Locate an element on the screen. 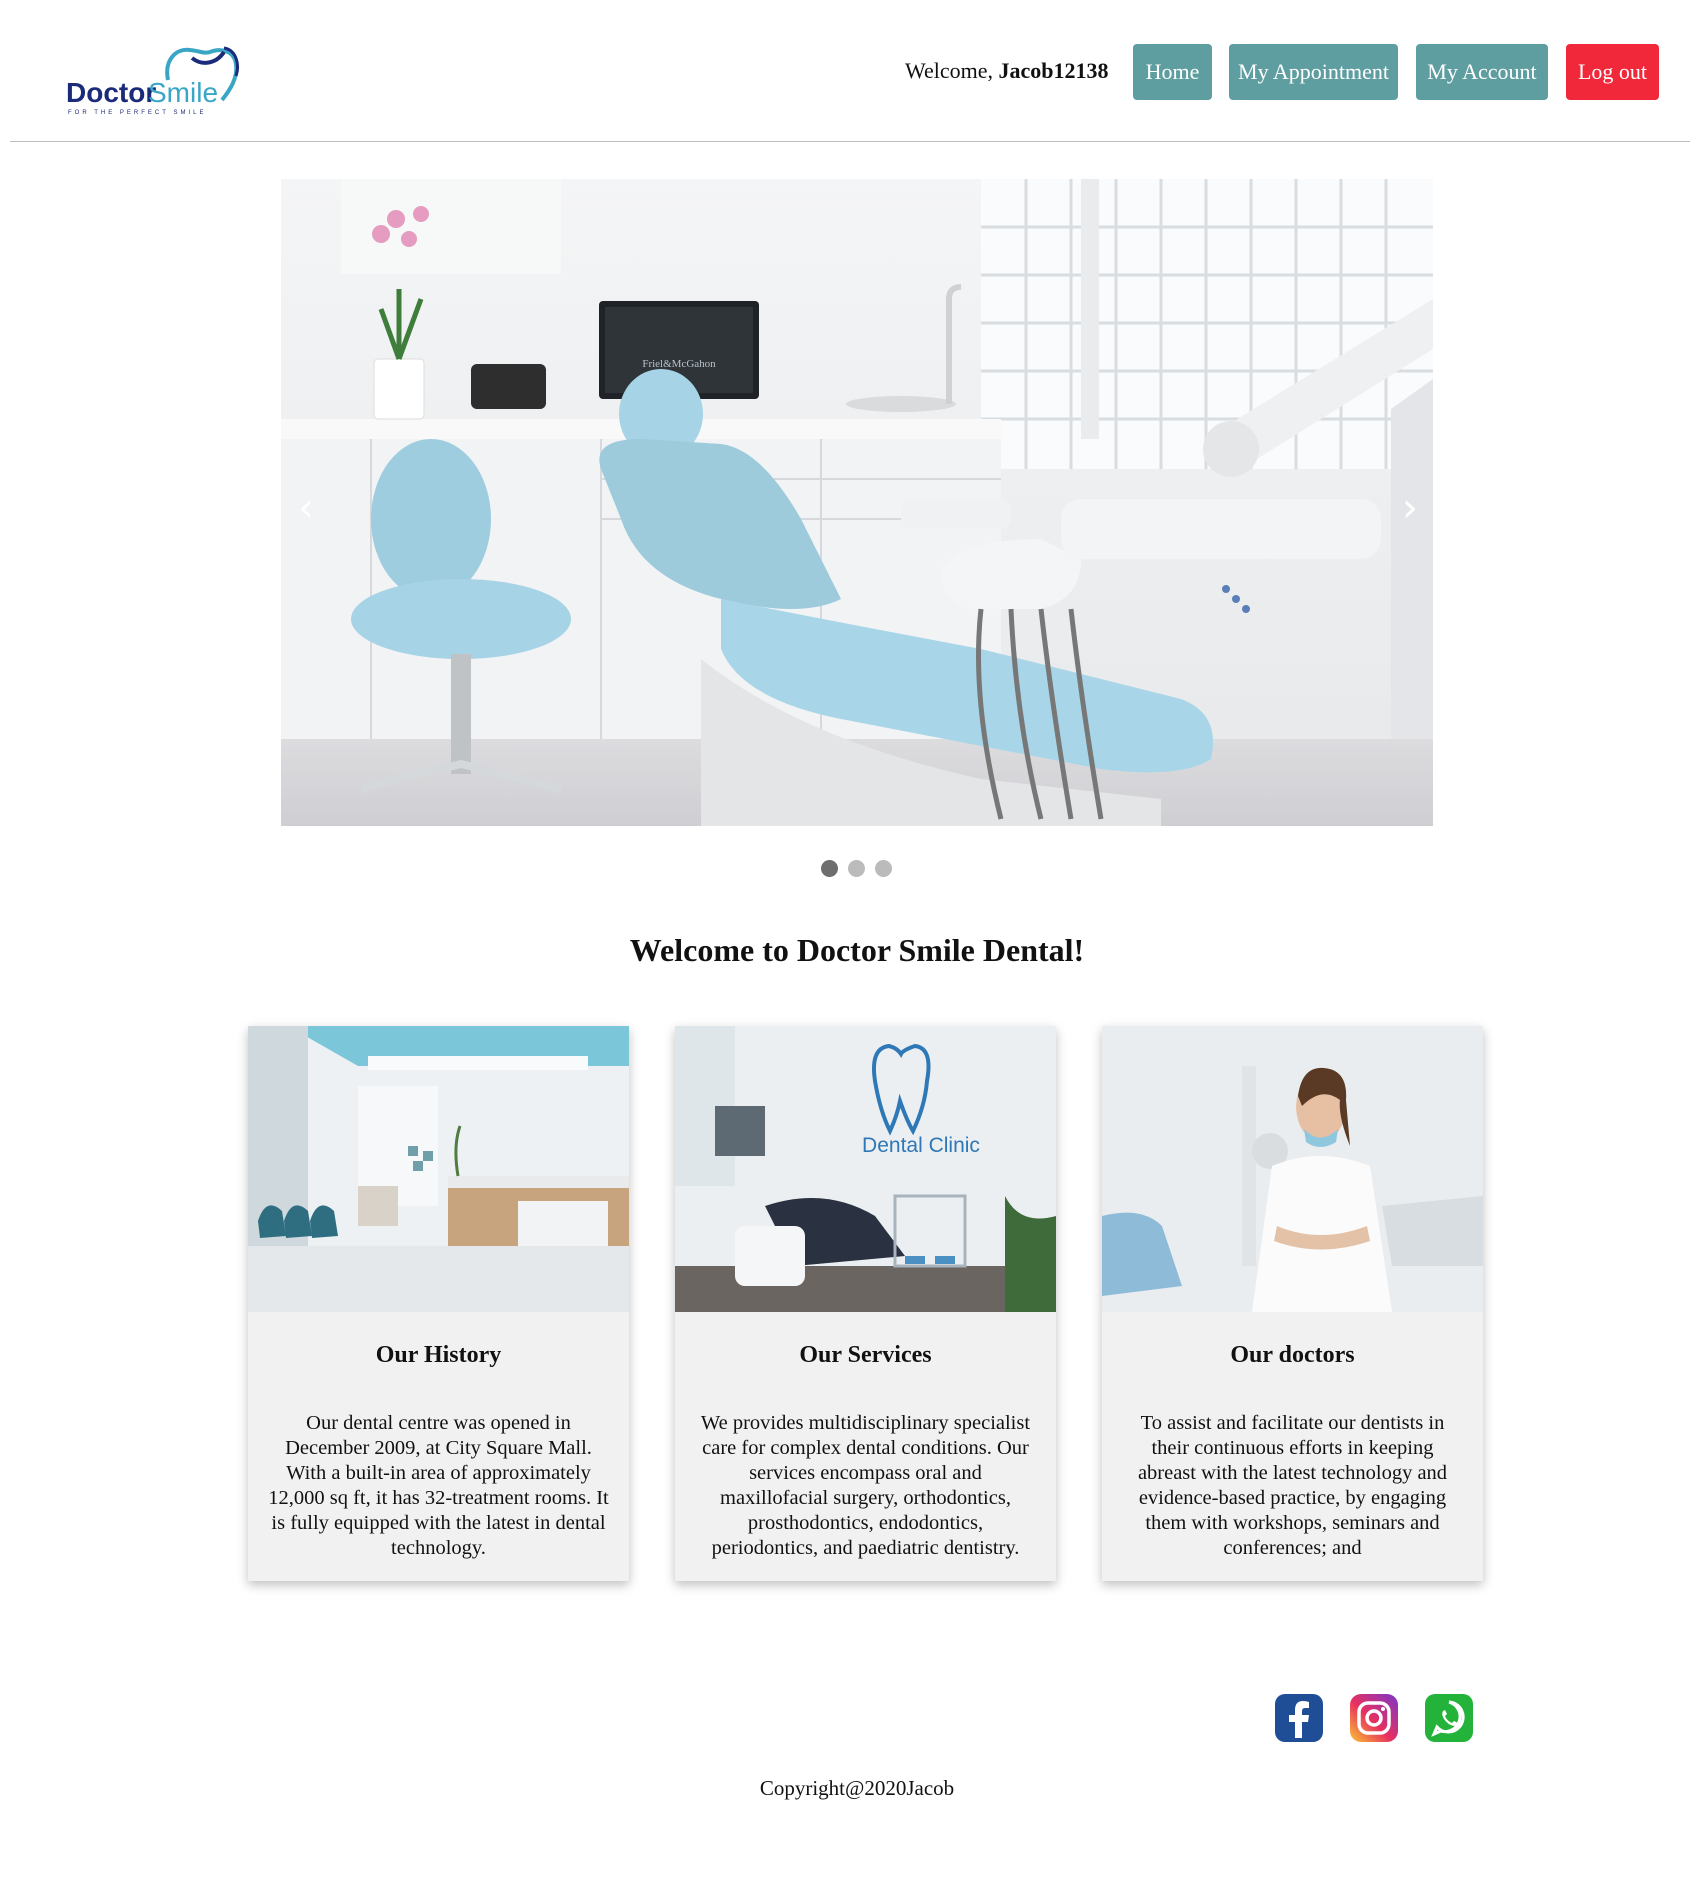  svg-text: Friel&McGahon is located at coordinates (679, 364).